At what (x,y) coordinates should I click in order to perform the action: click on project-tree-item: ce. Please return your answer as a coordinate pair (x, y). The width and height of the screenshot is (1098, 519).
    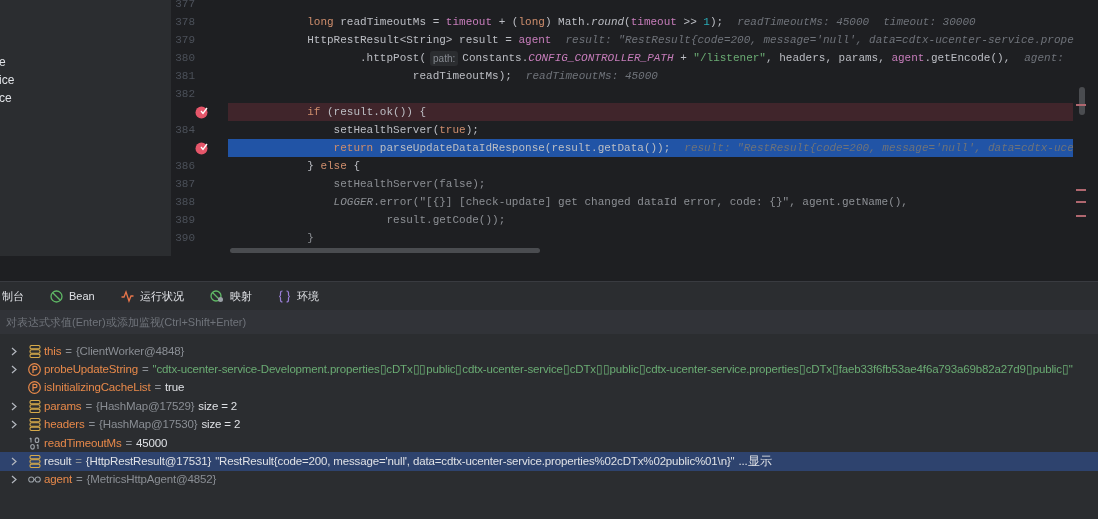
    Looking at the image, I should click on (6, 98).